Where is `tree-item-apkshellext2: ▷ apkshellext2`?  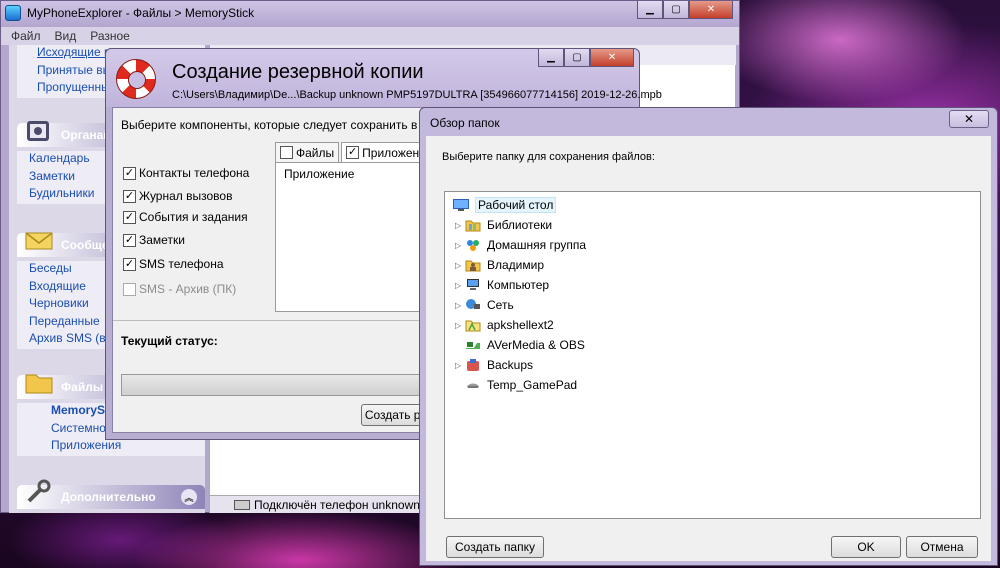
tree-item-apkshellext2: ▷ apkshellext2 is located at coordinates (504, 325).